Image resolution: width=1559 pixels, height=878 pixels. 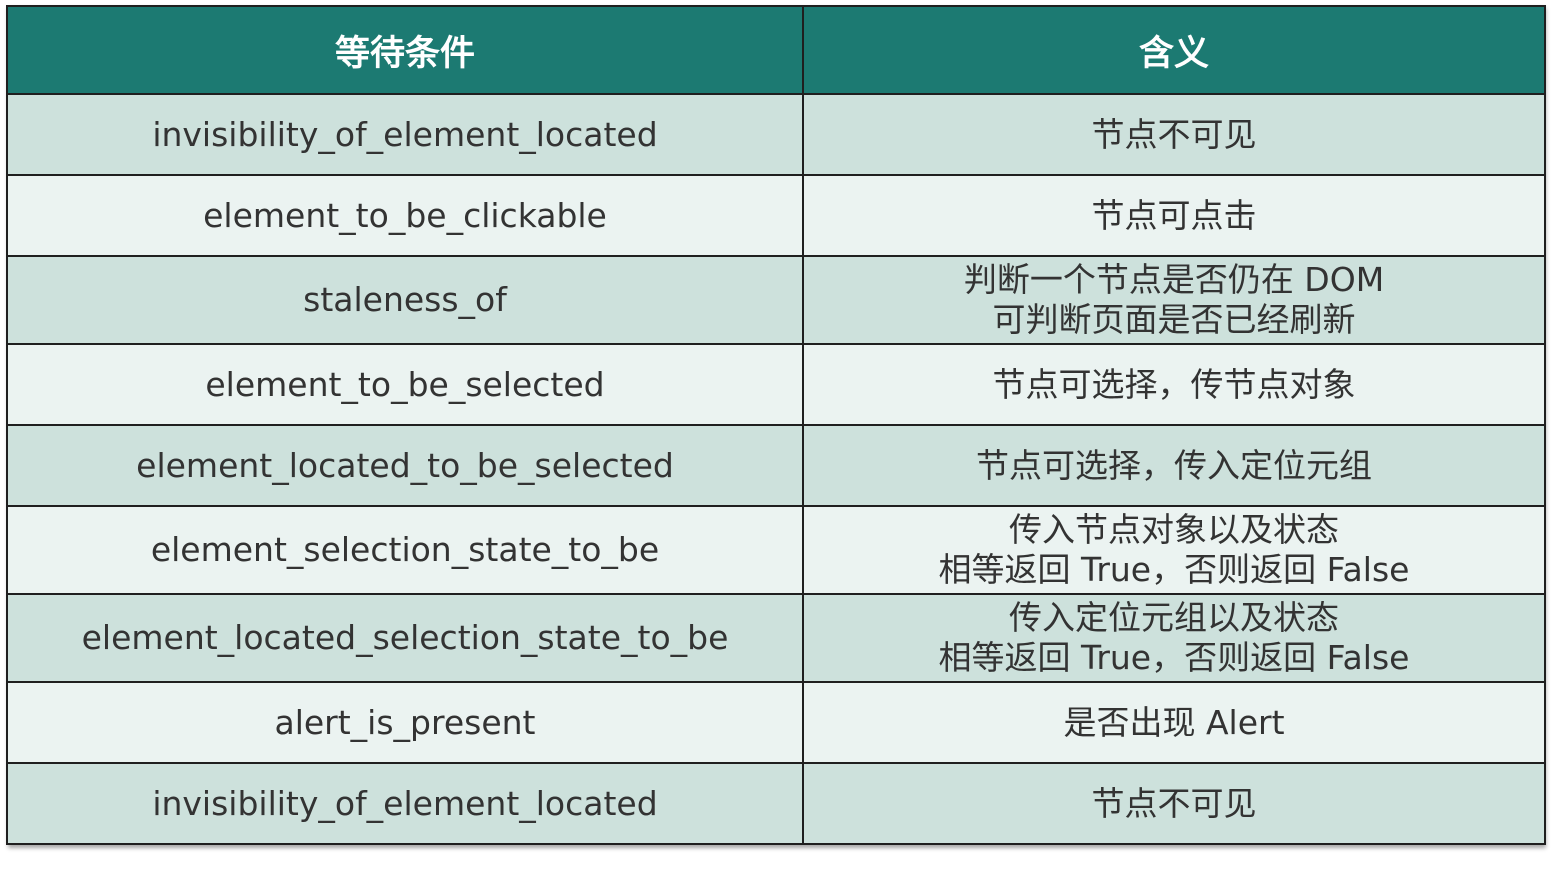 I want to click on meaning-line: 节点可点击, so click(x=1174, y=215).